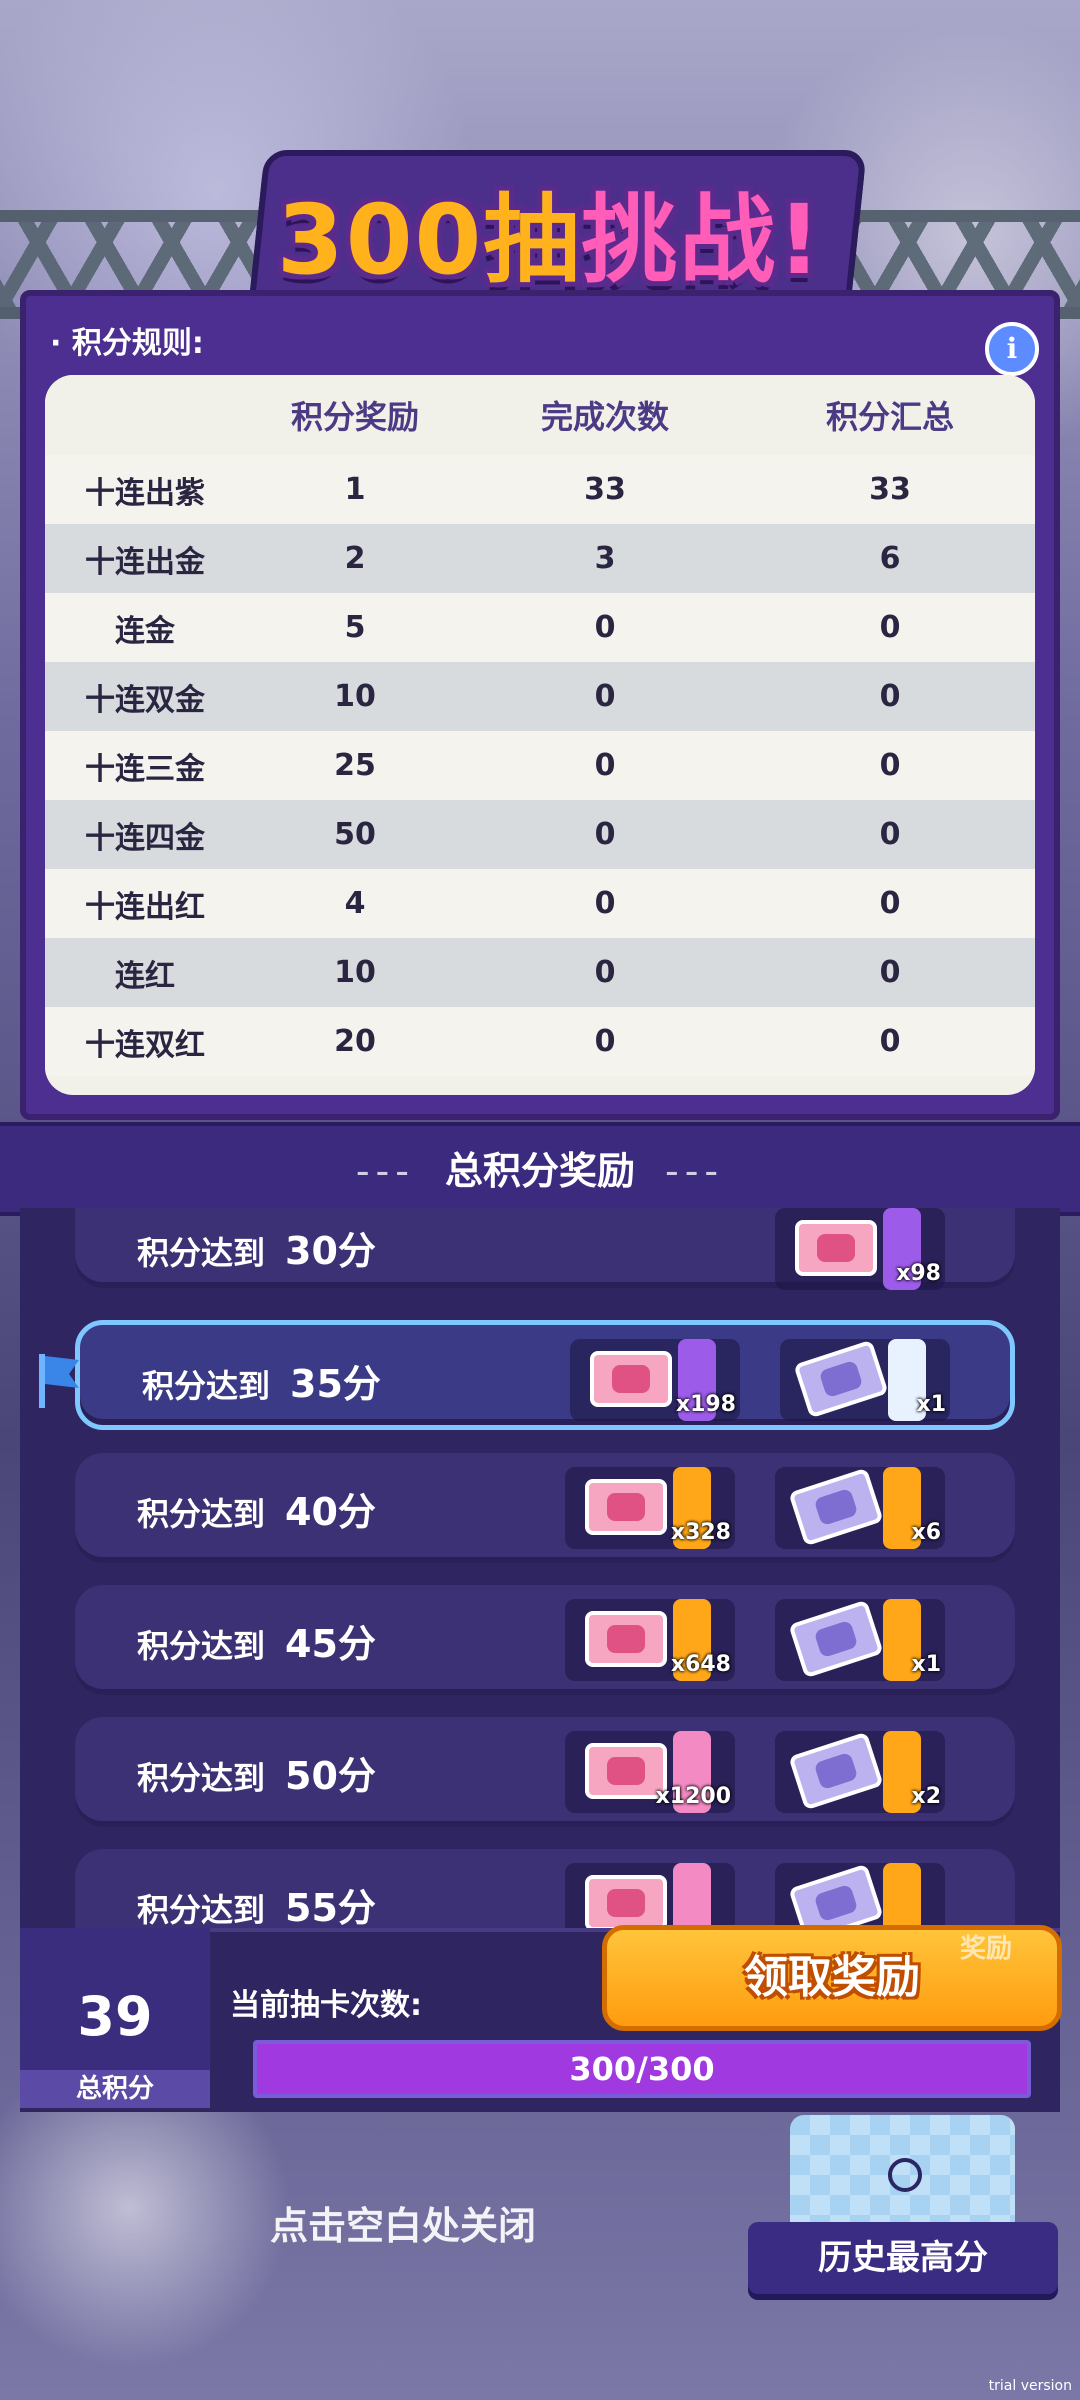 The height and width of the screenshot is (2400, 1080). I want to click on row-points: 1, so click(355, 489).